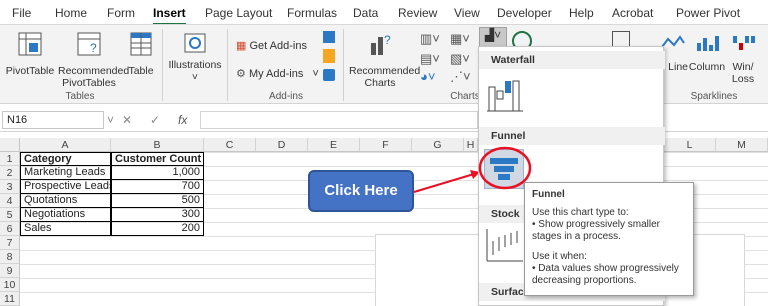  What do you see at coordinates (195, 65) in the screenshot?
I see `illustrations-label: Illustrations` at bounding box center [195, 65].